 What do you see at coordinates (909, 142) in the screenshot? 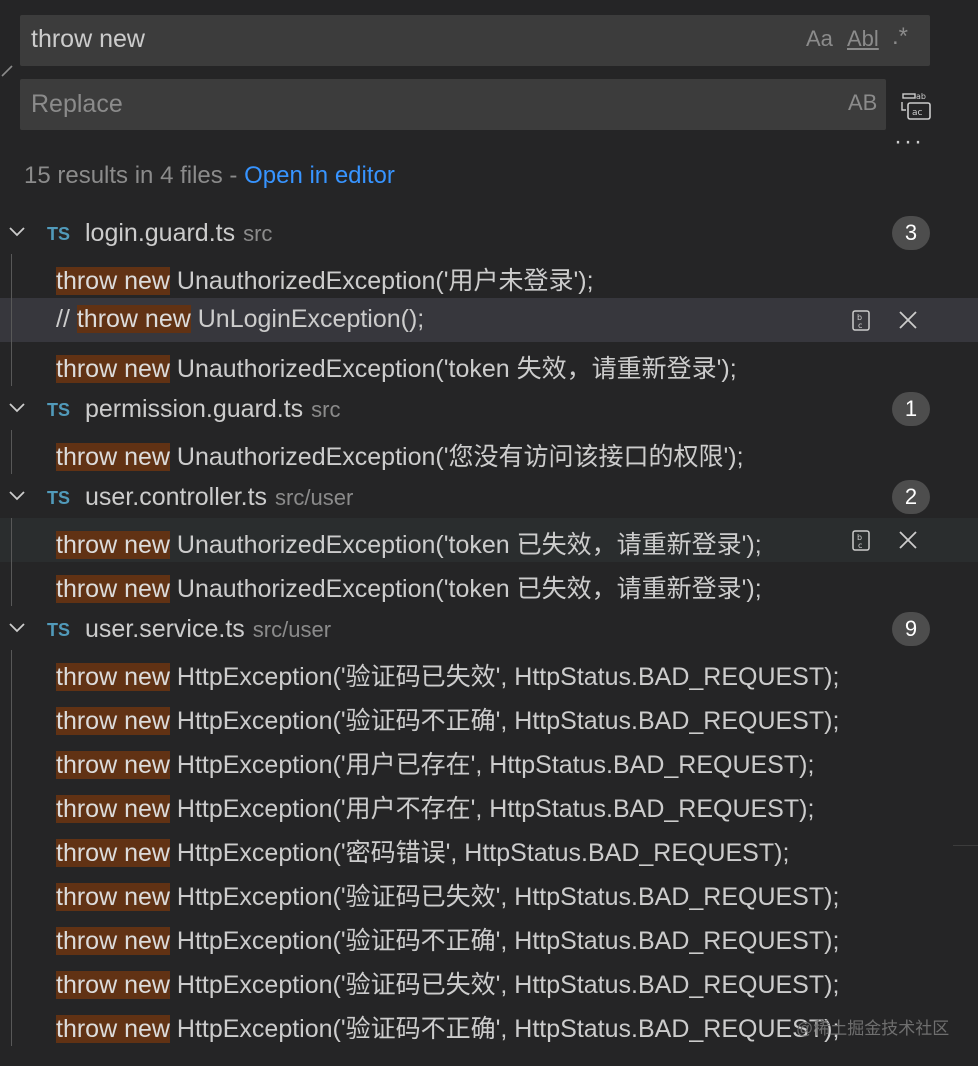
I see `more-actions-icon: ···` at bounding box center [909, 142].